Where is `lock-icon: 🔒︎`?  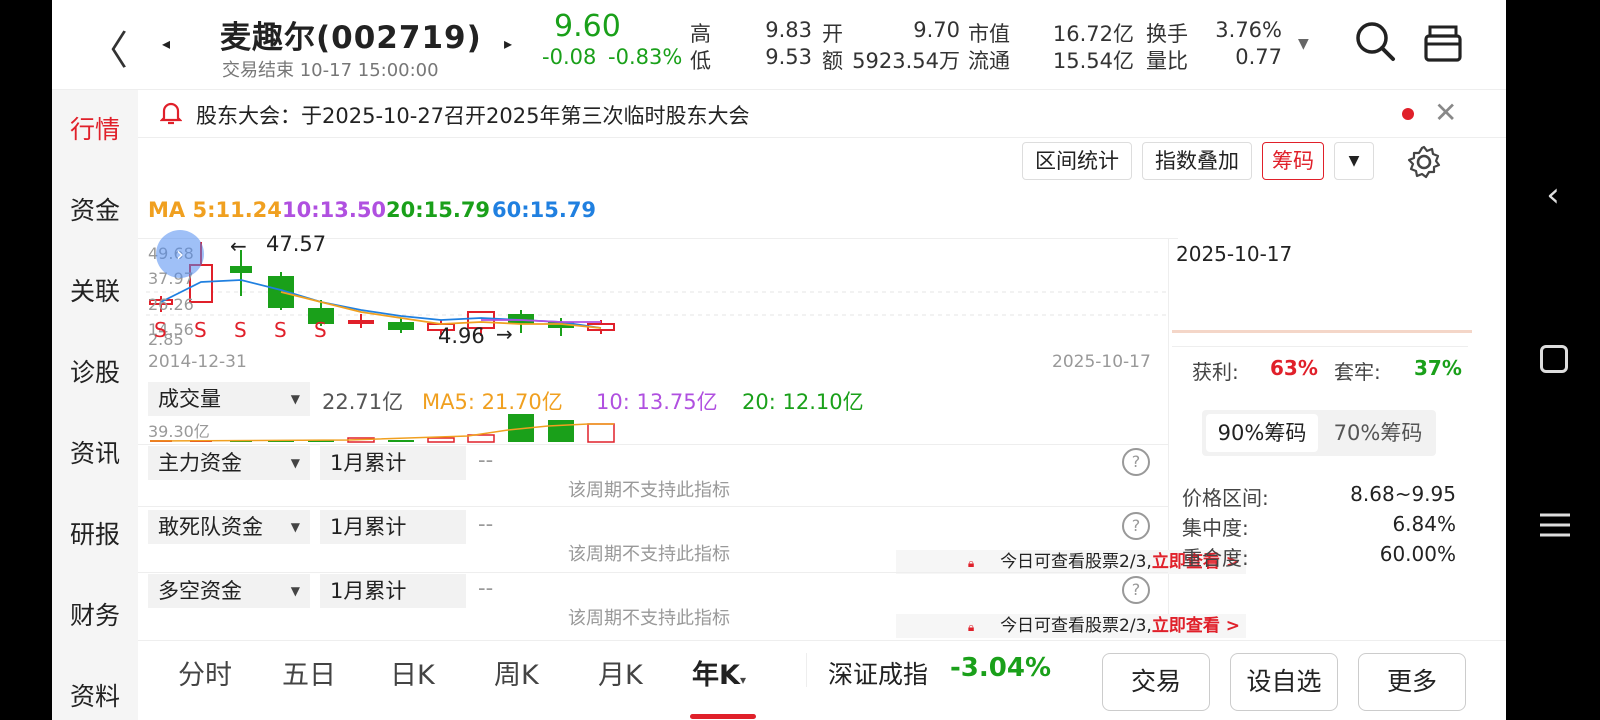 lock-icon: 🔒︎ is located at coordinates (973, 563).